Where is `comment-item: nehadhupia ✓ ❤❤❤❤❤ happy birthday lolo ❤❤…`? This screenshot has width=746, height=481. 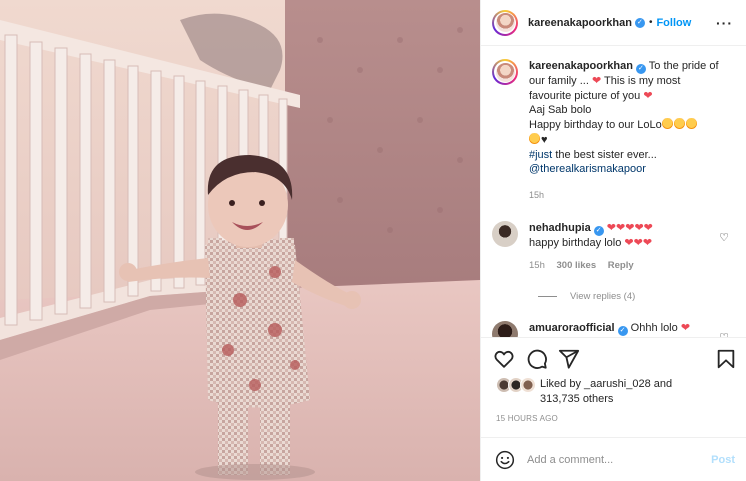
comment-item: nehadhupia ✓ ❤❤❤❤❤ happy birthday lolo ❤❤… is located at coordinates (614, 247).